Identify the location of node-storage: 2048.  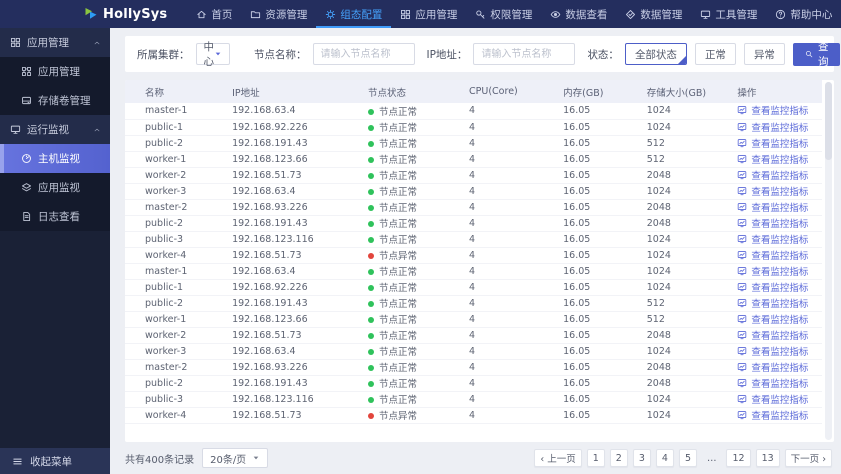
(686, 383).